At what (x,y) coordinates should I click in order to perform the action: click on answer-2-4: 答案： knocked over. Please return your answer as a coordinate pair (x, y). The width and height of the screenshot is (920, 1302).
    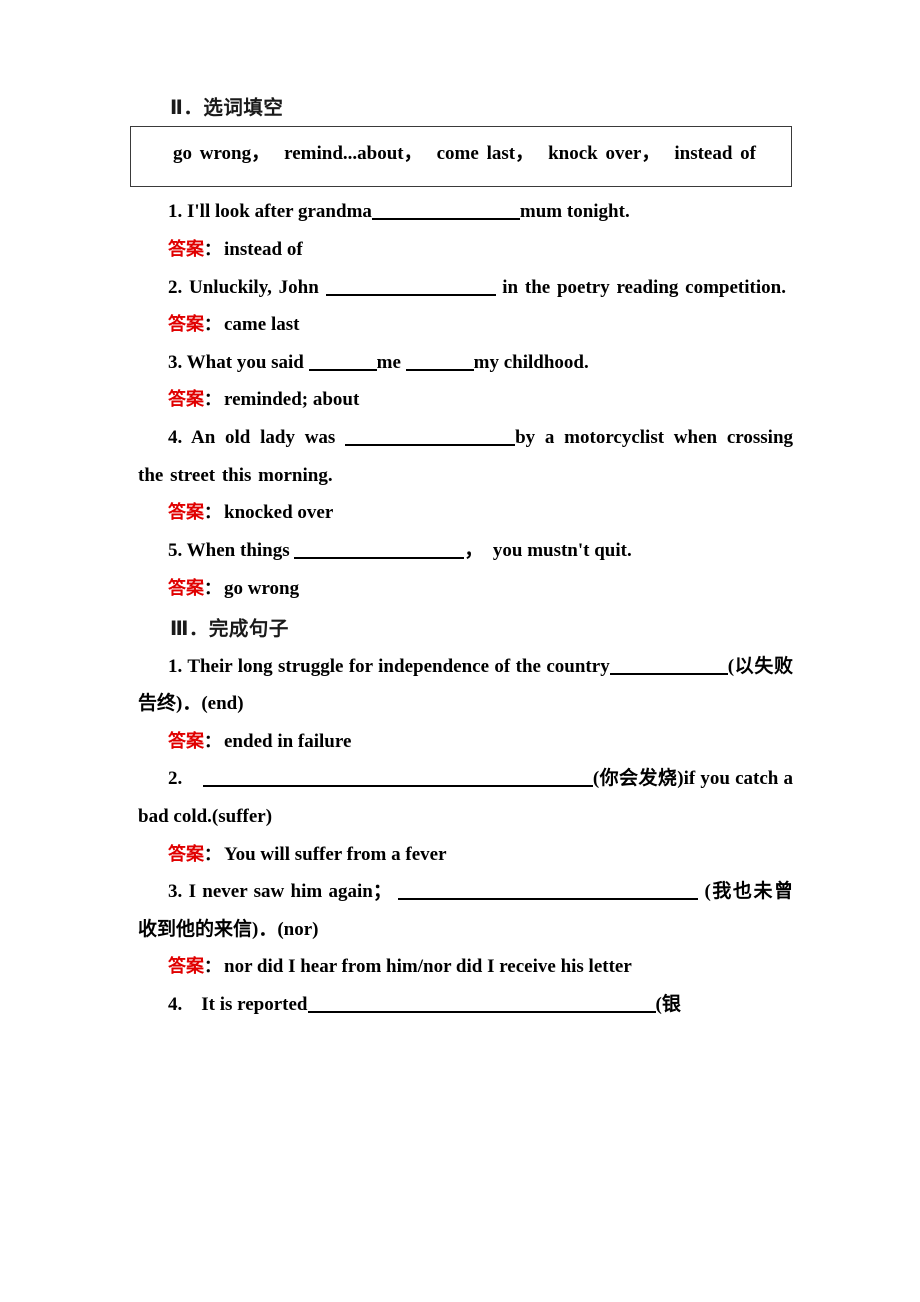
    Looking at the image, I should click on (465, 513).